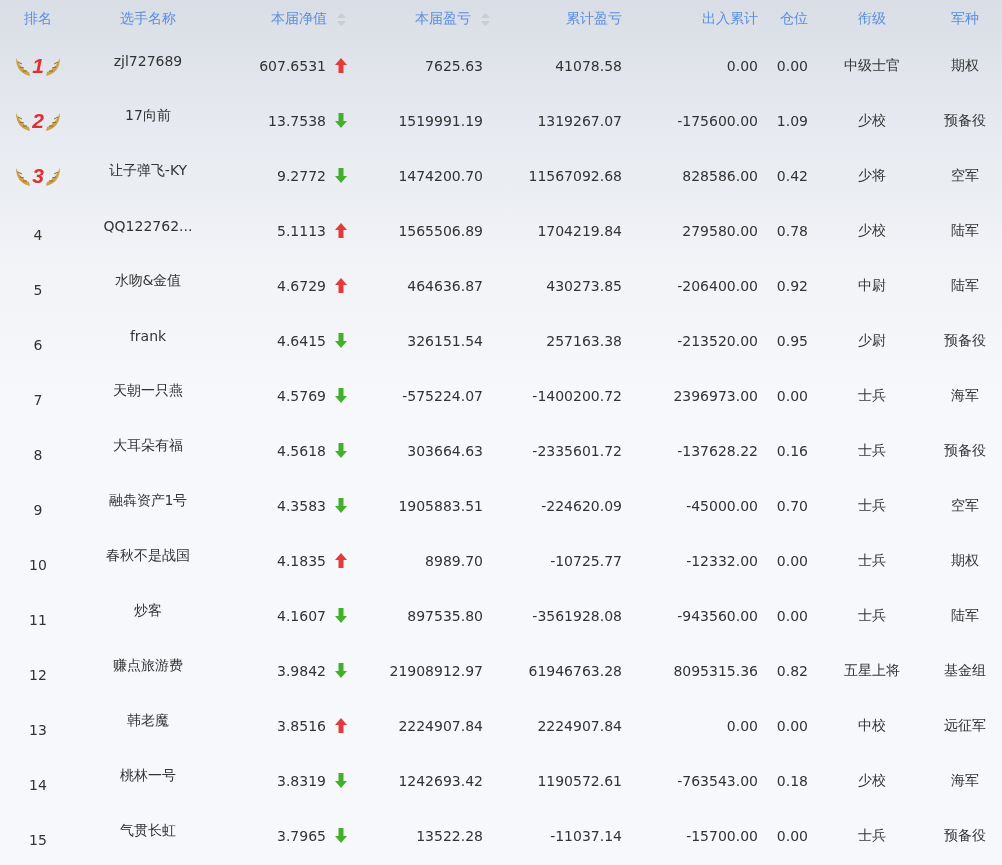 The width and height of the screenshot is (1002, 865). Describe the element at coordinates (454, 560) in the screenshot. I see `period-profit: 8989.70` at that location.